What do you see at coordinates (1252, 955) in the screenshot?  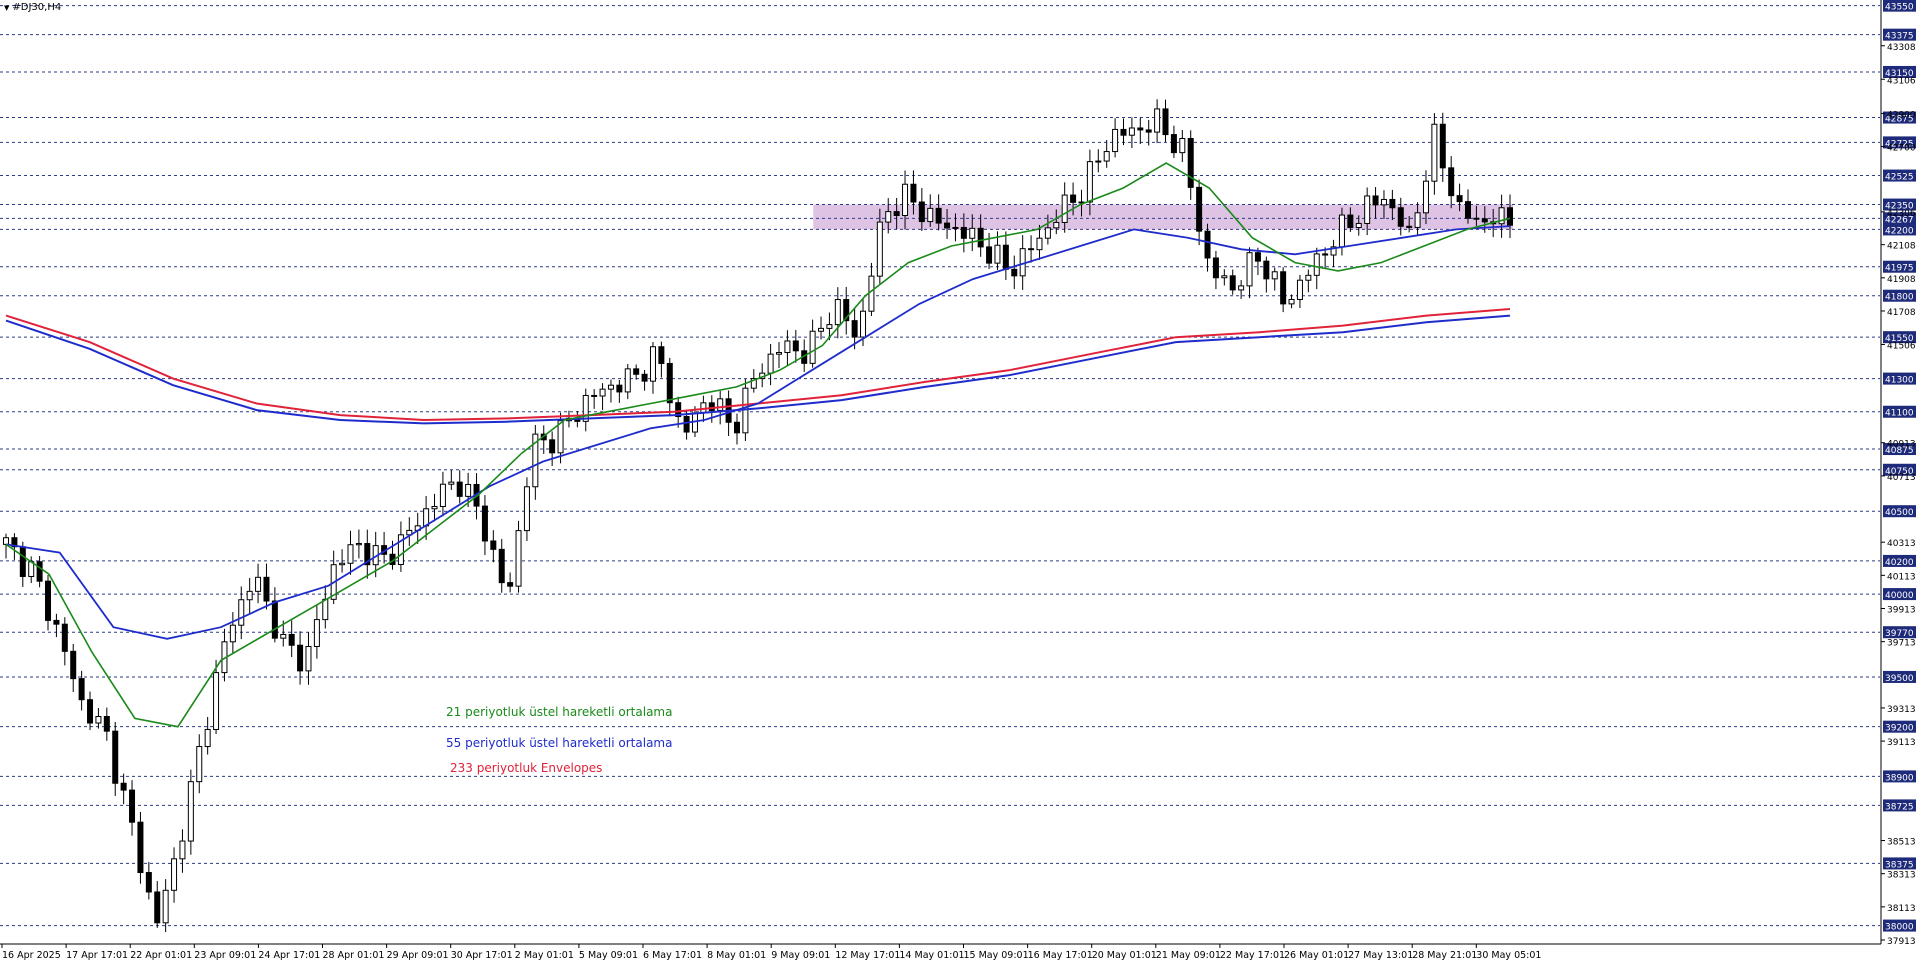 I see `x-tick-label: 22 May 17:01` at bounding box center [1252, 955].